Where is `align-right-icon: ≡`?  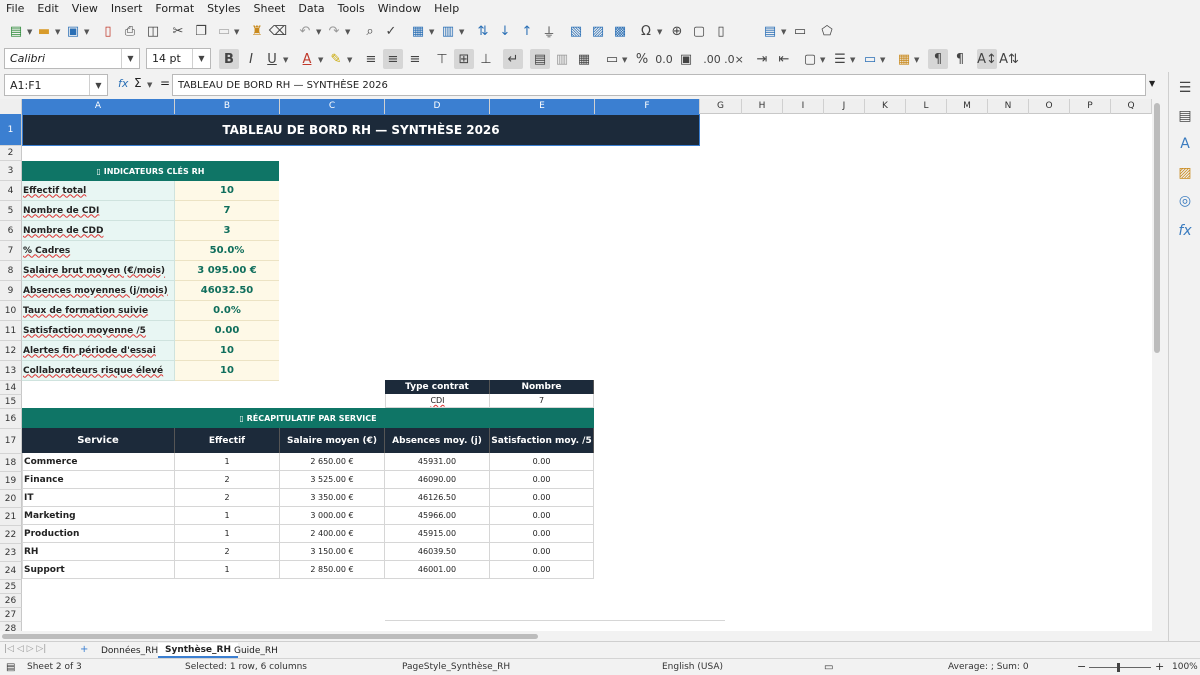 align-right-icon: ≡ is located at coordinates (415, 59).